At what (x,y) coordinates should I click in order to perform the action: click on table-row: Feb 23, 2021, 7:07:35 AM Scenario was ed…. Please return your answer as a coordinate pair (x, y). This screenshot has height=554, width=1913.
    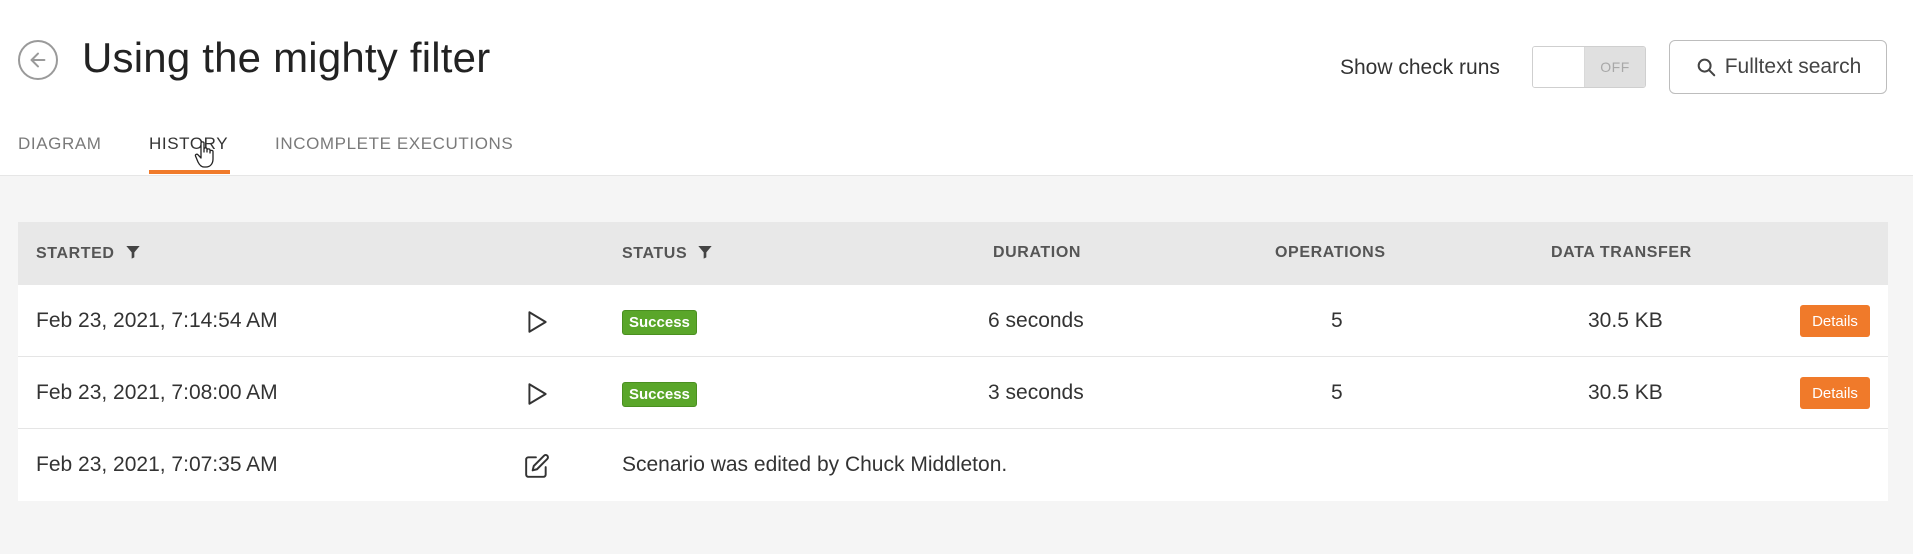
    Looking at the image, I should click on (953, 465).